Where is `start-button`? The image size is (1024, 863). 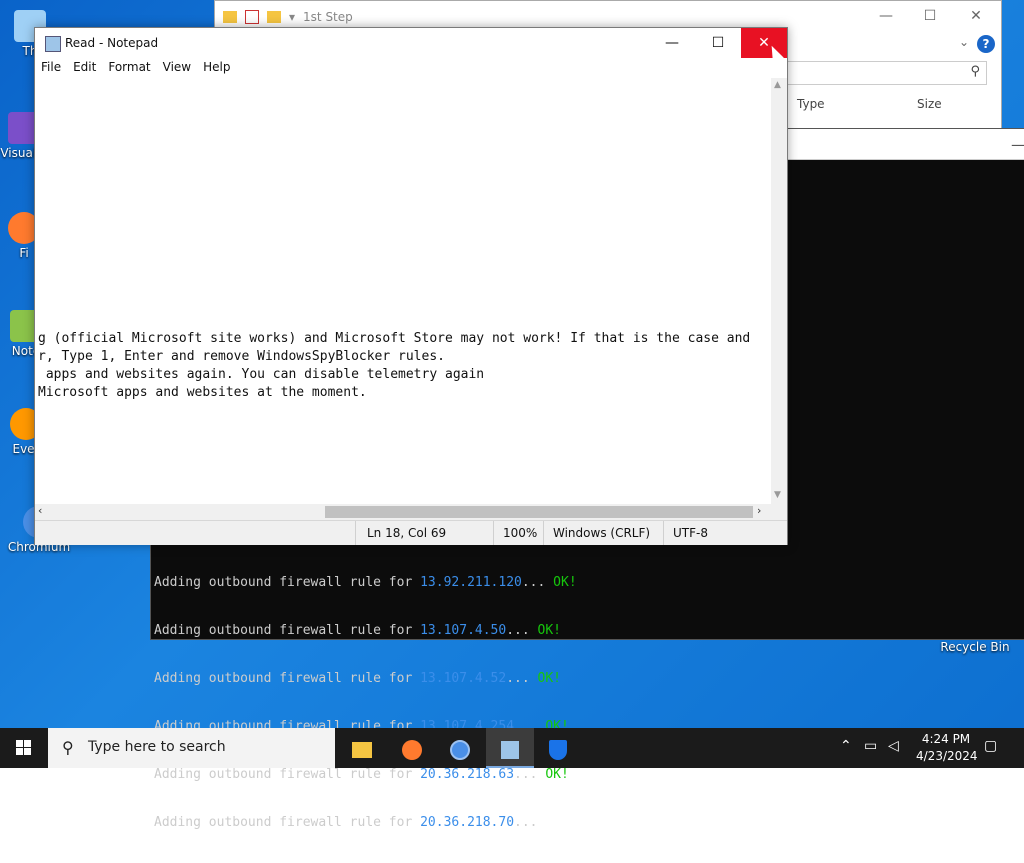
start-button is located at coordinates (24, 748).